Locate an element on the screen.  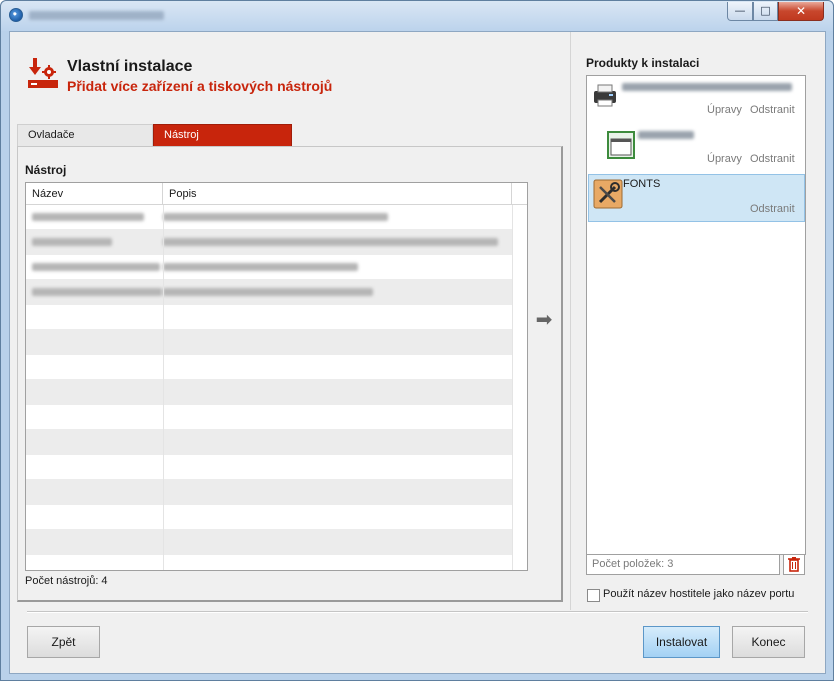
close-button: ✕ is located at coordinates (801, 11).